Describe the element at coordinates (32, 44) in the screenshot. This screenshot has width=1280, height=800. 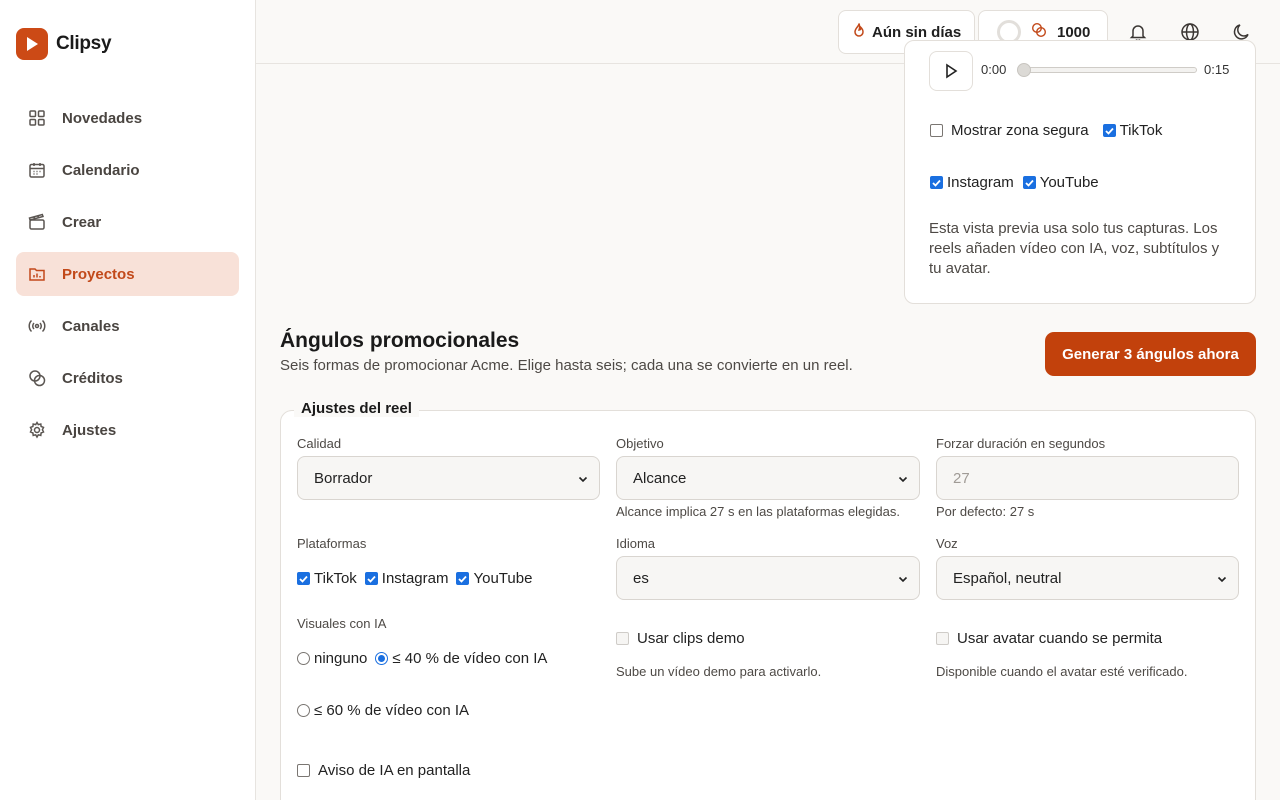
I see `play-logo-icon` at that location.